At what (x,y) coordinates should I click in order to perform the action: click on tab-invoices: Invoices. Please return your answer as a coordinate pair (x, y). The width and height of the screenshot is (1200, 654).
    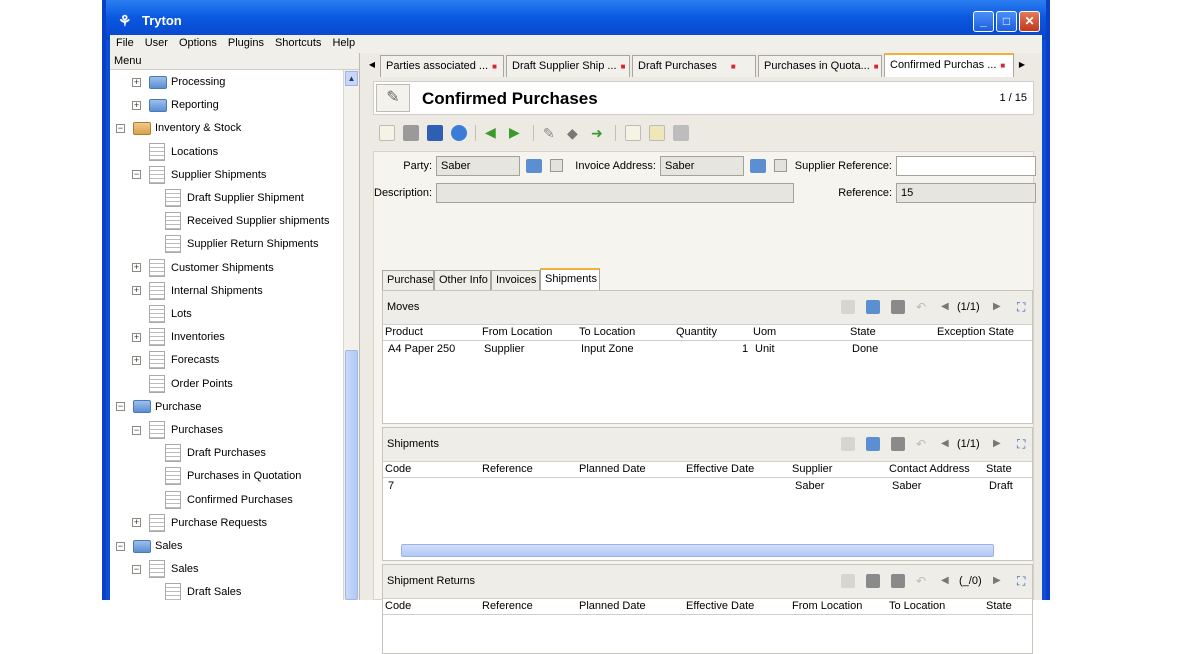
    Looking at the image, I should click on (515, 280).